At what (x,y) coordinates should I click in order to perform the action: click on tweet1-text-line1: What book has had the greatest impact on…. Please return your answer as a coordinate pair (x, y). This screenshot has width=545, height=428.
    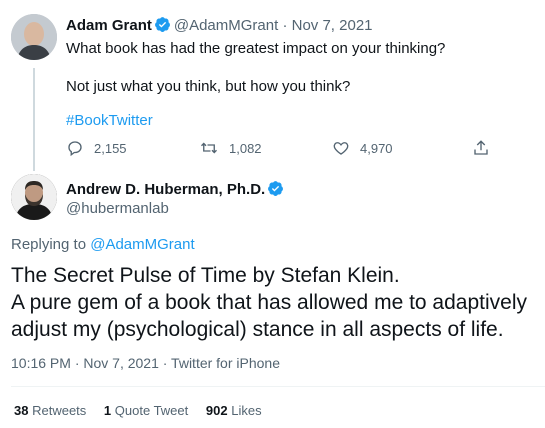
    Looking at the image, I should click on (256, 48).